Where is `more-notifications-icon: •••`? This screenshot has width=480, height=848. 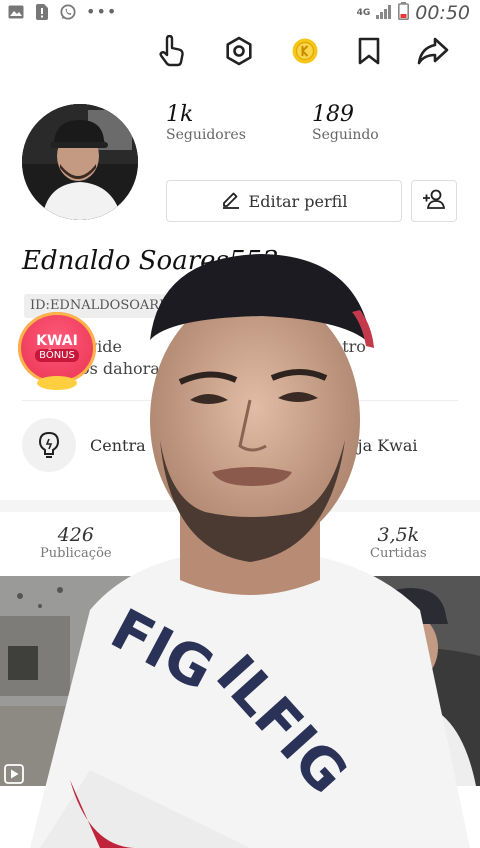
more-notifications-icon: ••• is located at coordinates (102, 11).